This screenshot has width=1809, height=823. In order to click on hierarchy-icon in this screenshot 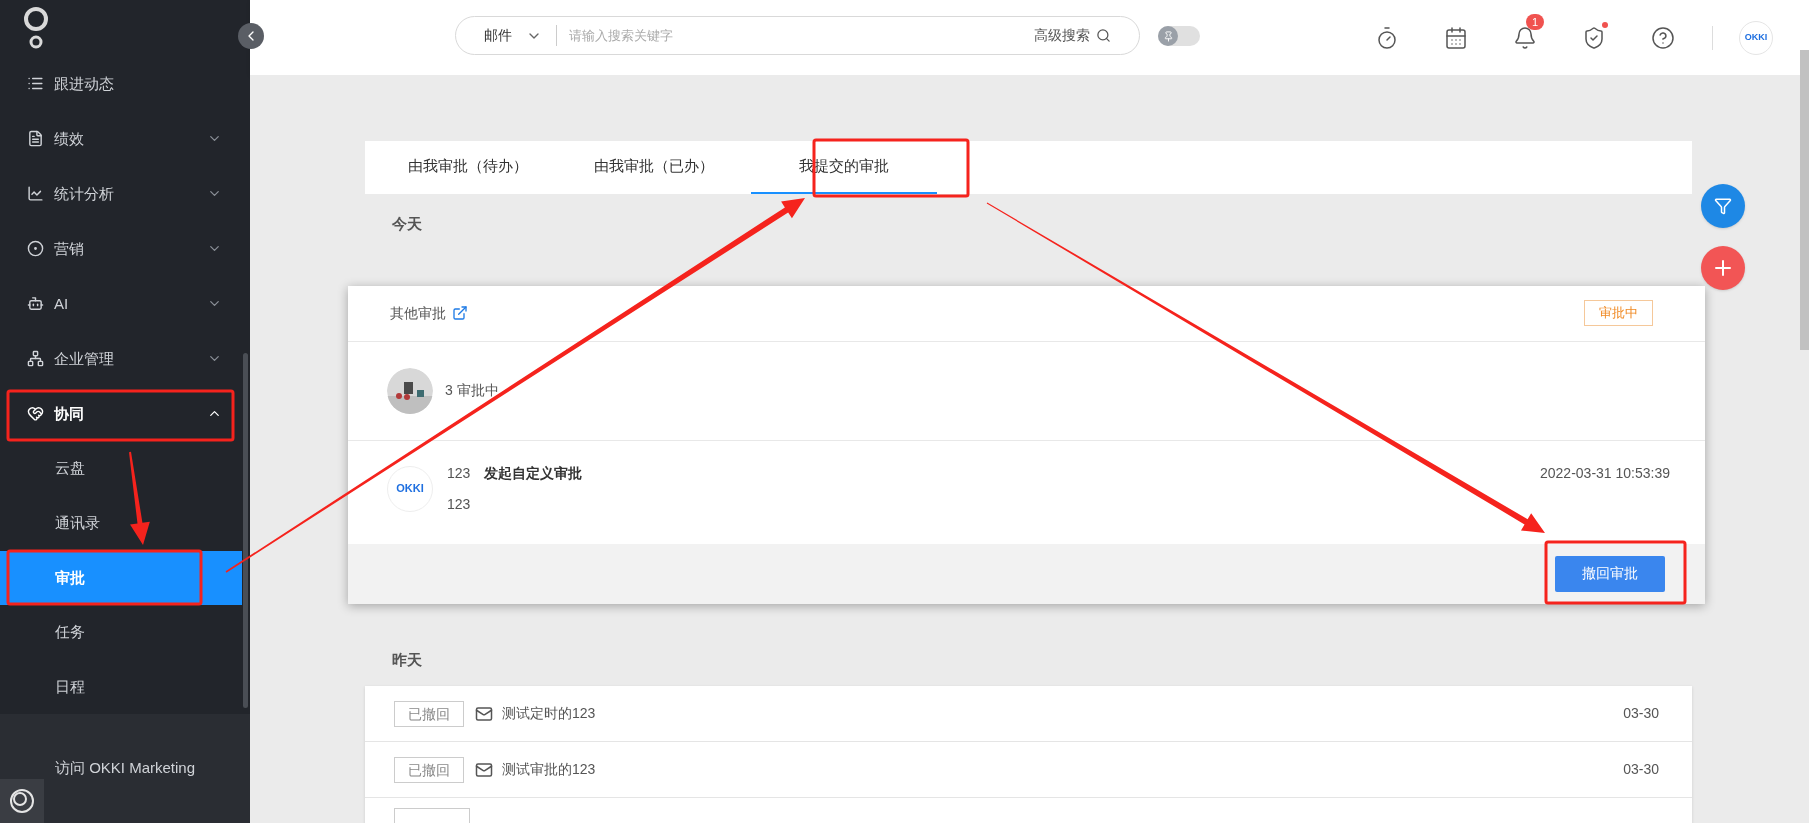, I will do `click(35, 359)`.